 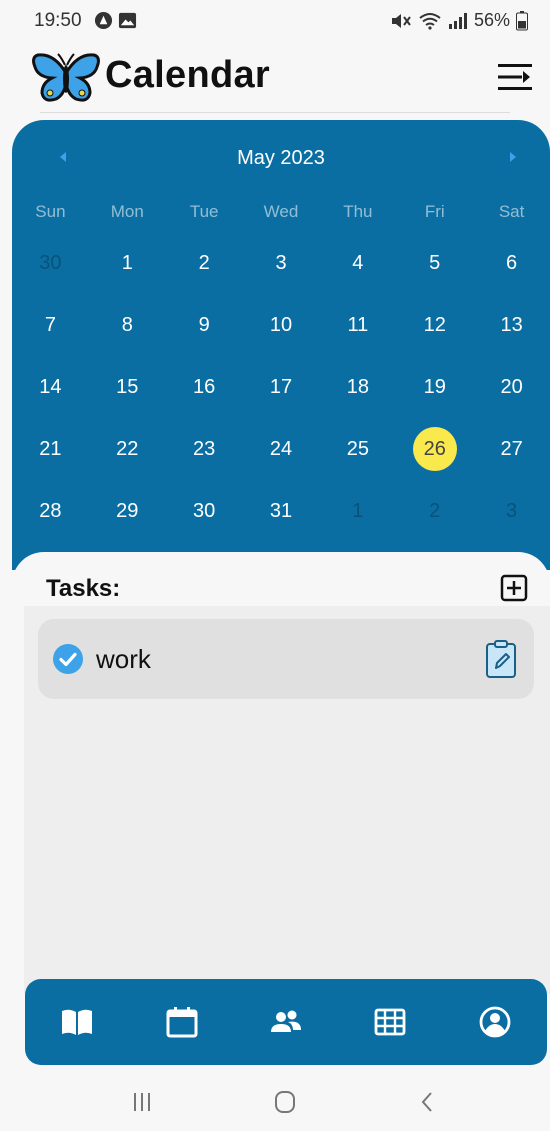 I want to click on weekday-label: Wed, so click(x=281, y=211).